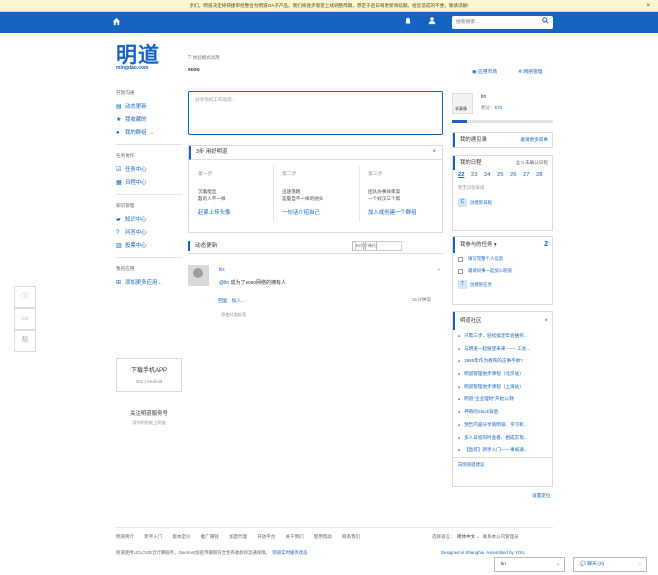  I want to click on invite-colleagues-link: 邀请更多同事, so click(534, 140).